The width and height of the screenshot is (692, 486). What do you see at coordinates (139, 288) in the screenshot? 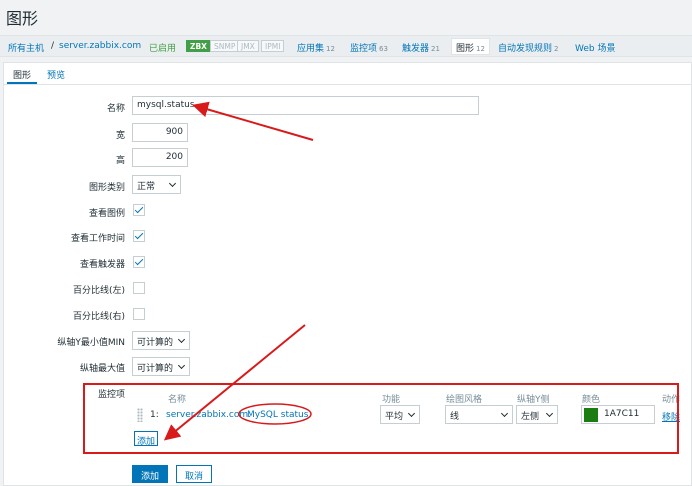
I see `percentile-left-checkbox` at bounding box center [139, 288].